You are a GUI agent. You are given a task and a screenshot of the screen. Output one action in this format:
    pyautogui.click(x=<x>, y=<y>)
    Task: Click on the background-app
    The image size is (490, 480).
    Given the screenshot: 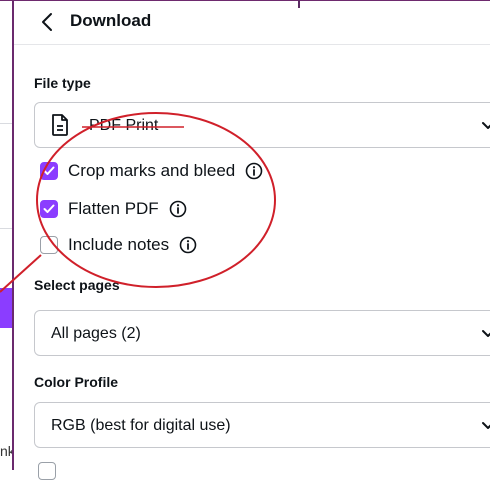 What is the action you would take?
    pyautogui.click(x=6, y=235)
    